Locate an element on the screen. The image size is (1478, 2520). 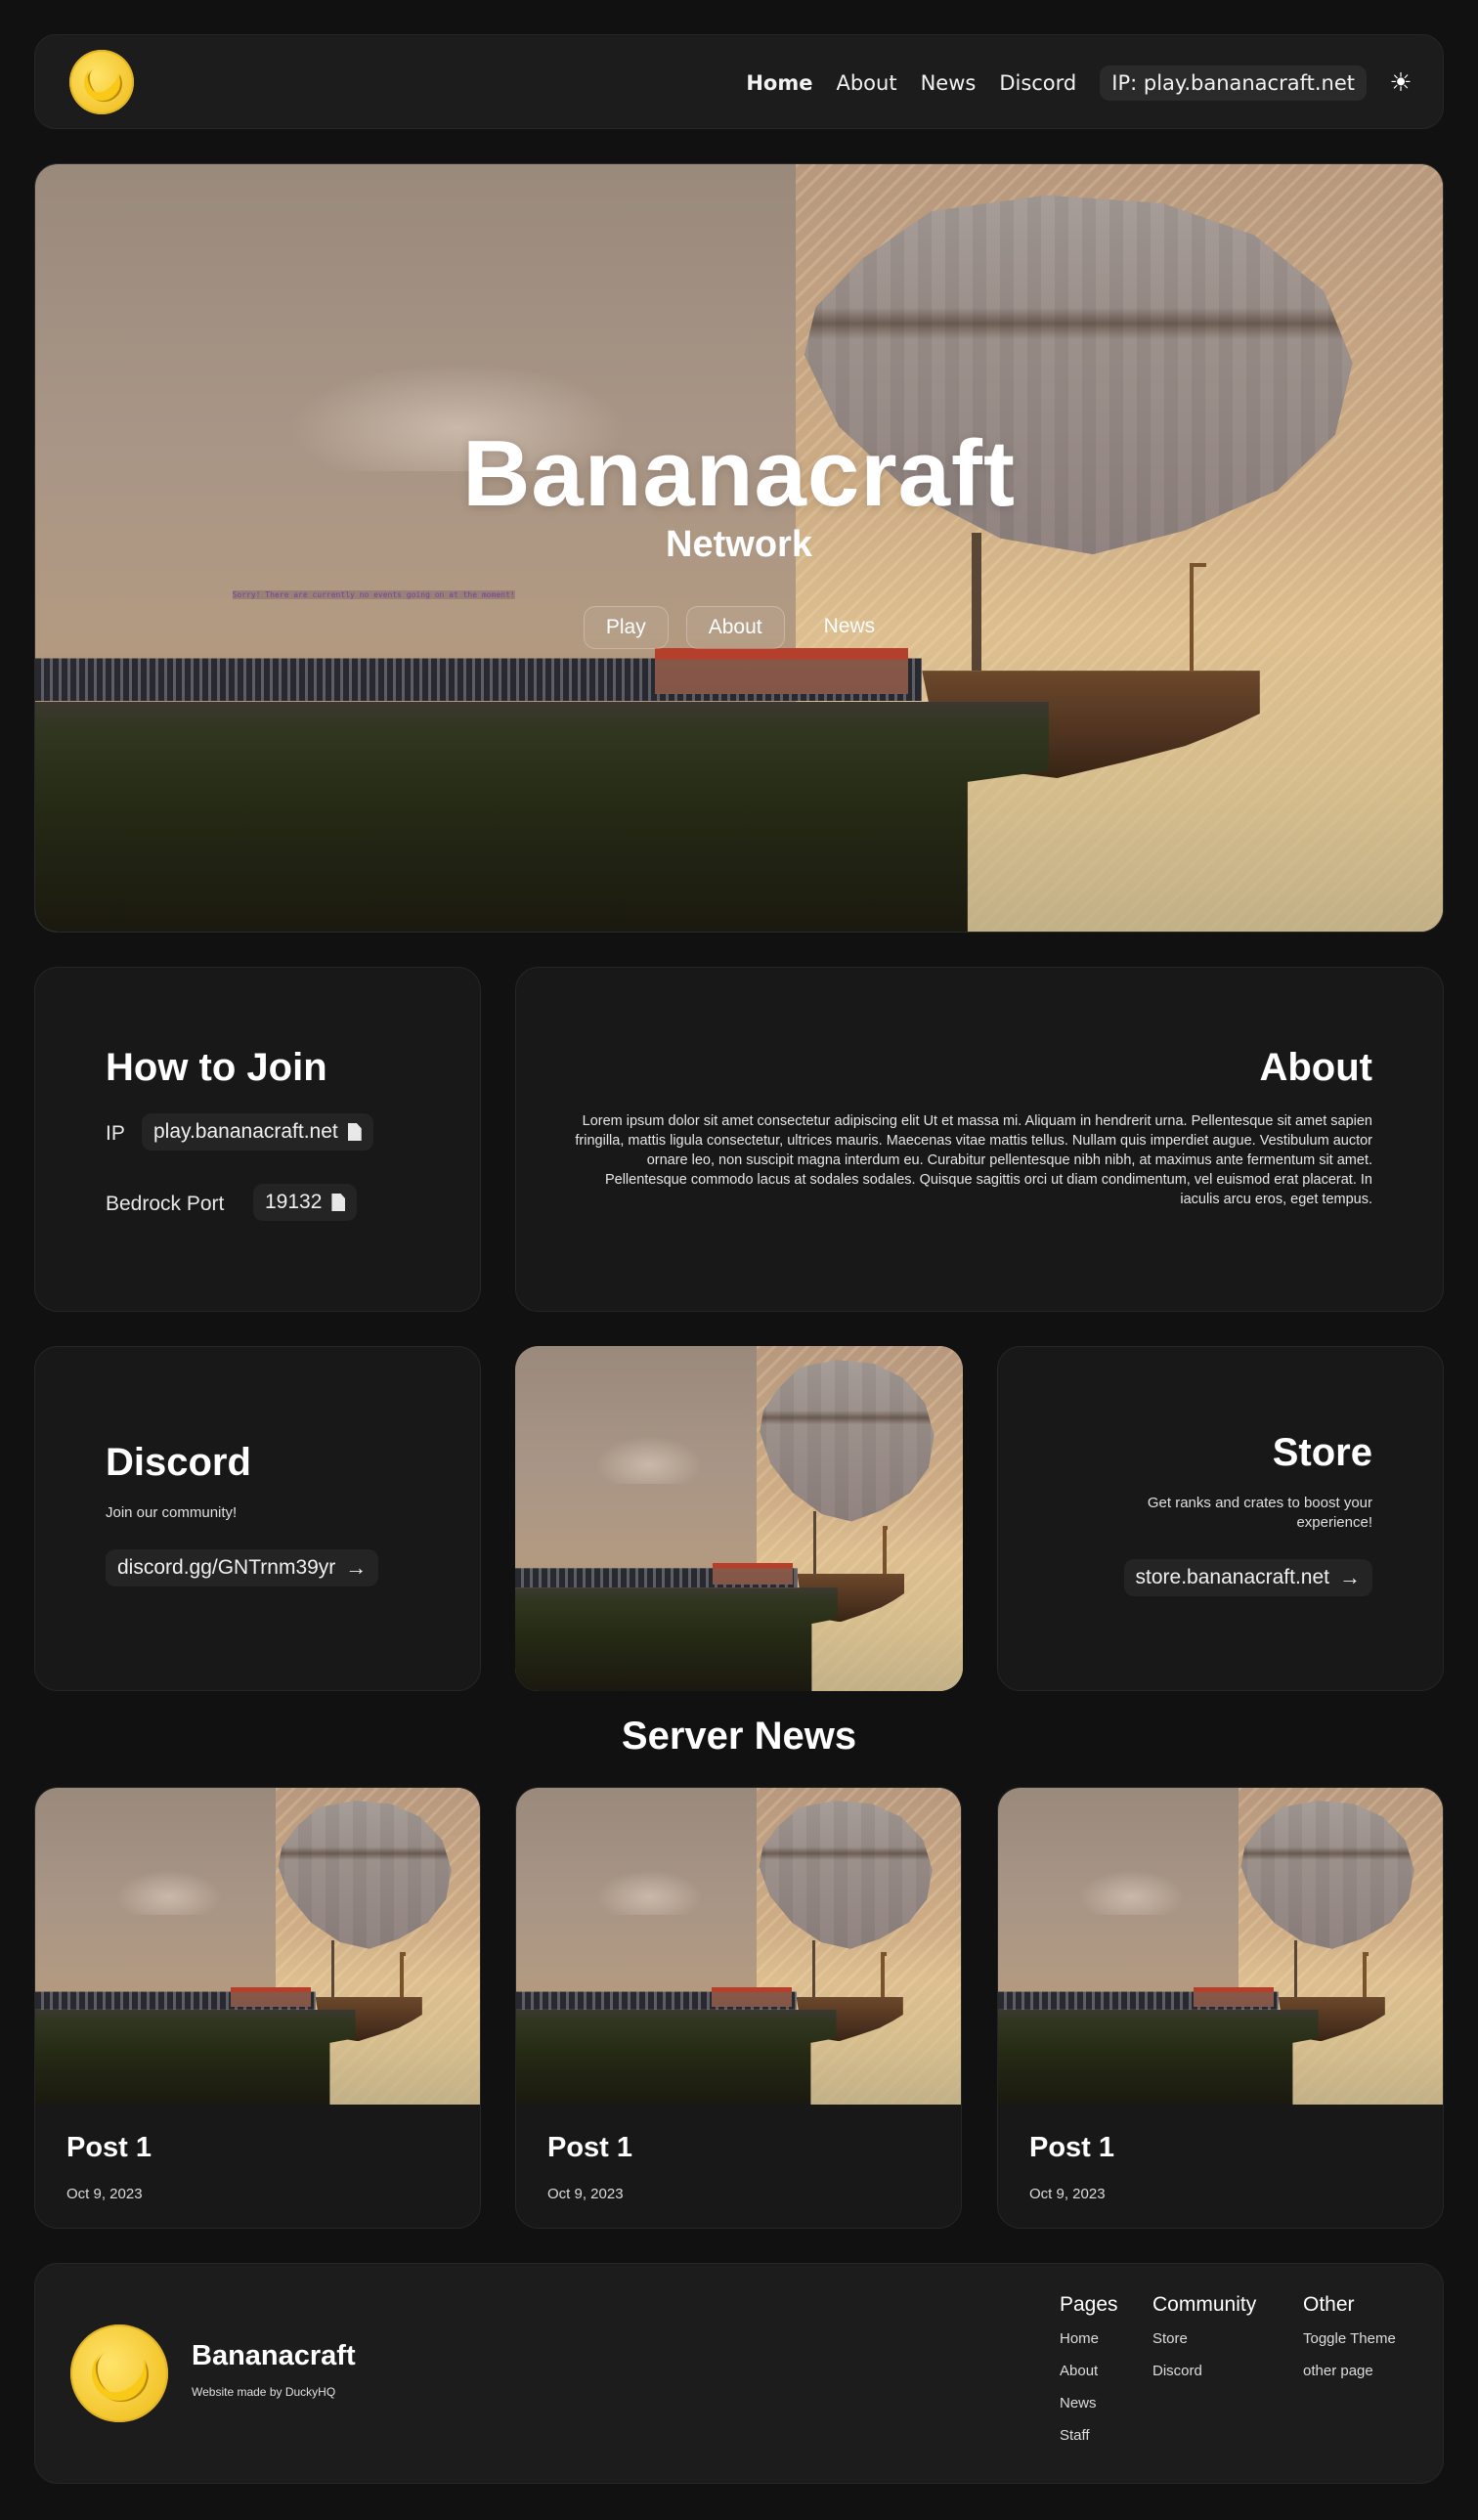
footer-column-other: Other Toggle Theme other page is located at coordinates (1349, 2344).